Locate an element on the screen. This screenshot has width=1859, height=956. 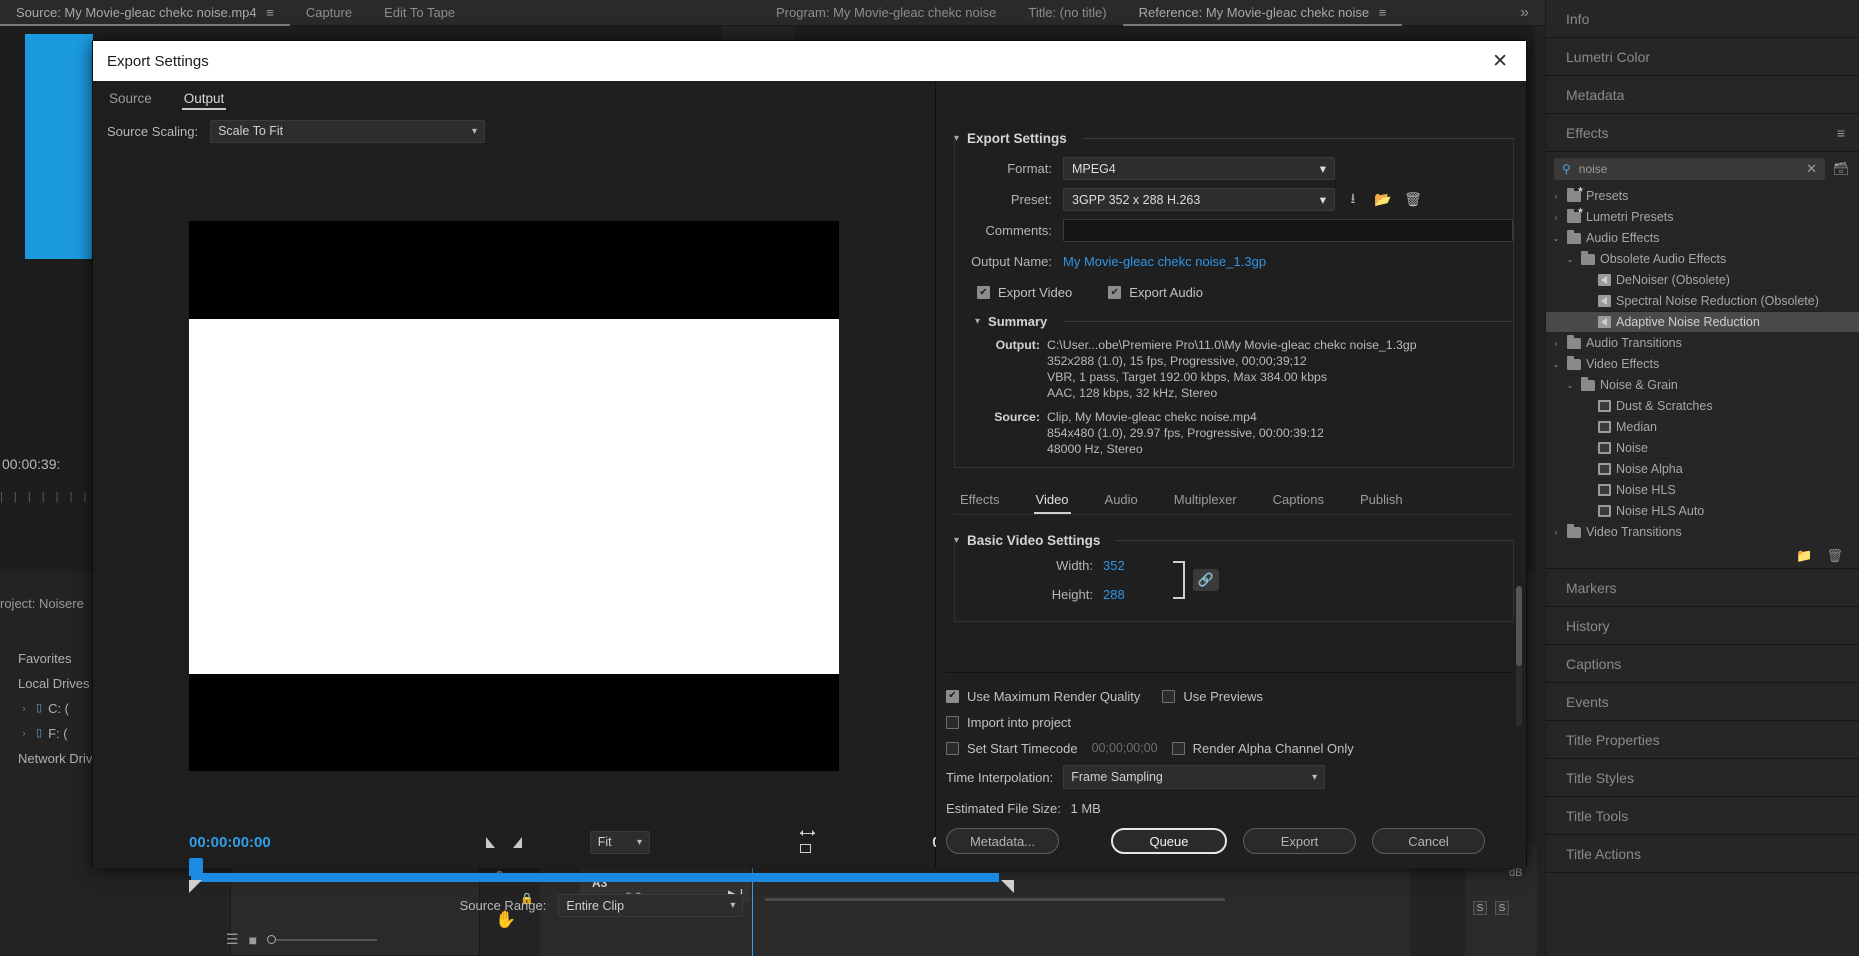
panel-tab-title-actions: Title Actions is located at coordinates (1702, 854).